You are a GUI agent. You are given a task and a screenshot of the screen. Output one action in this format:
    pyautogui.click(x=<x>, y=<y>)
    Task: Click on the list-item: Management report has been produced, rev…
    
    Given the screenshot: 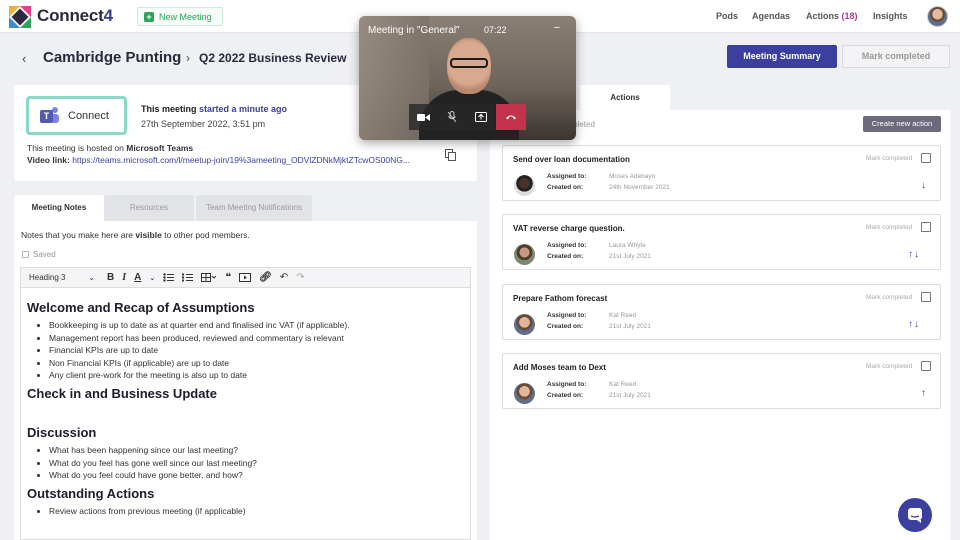 What is the action you would take?
    pyautogui.click(x=256, y=338)
    